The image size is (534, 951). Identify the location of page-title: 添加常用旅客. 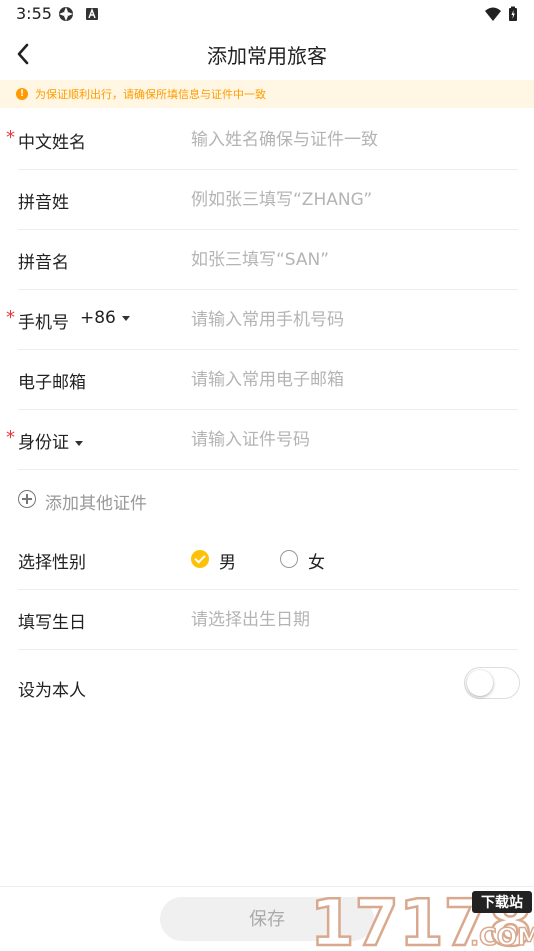
(267, 56).